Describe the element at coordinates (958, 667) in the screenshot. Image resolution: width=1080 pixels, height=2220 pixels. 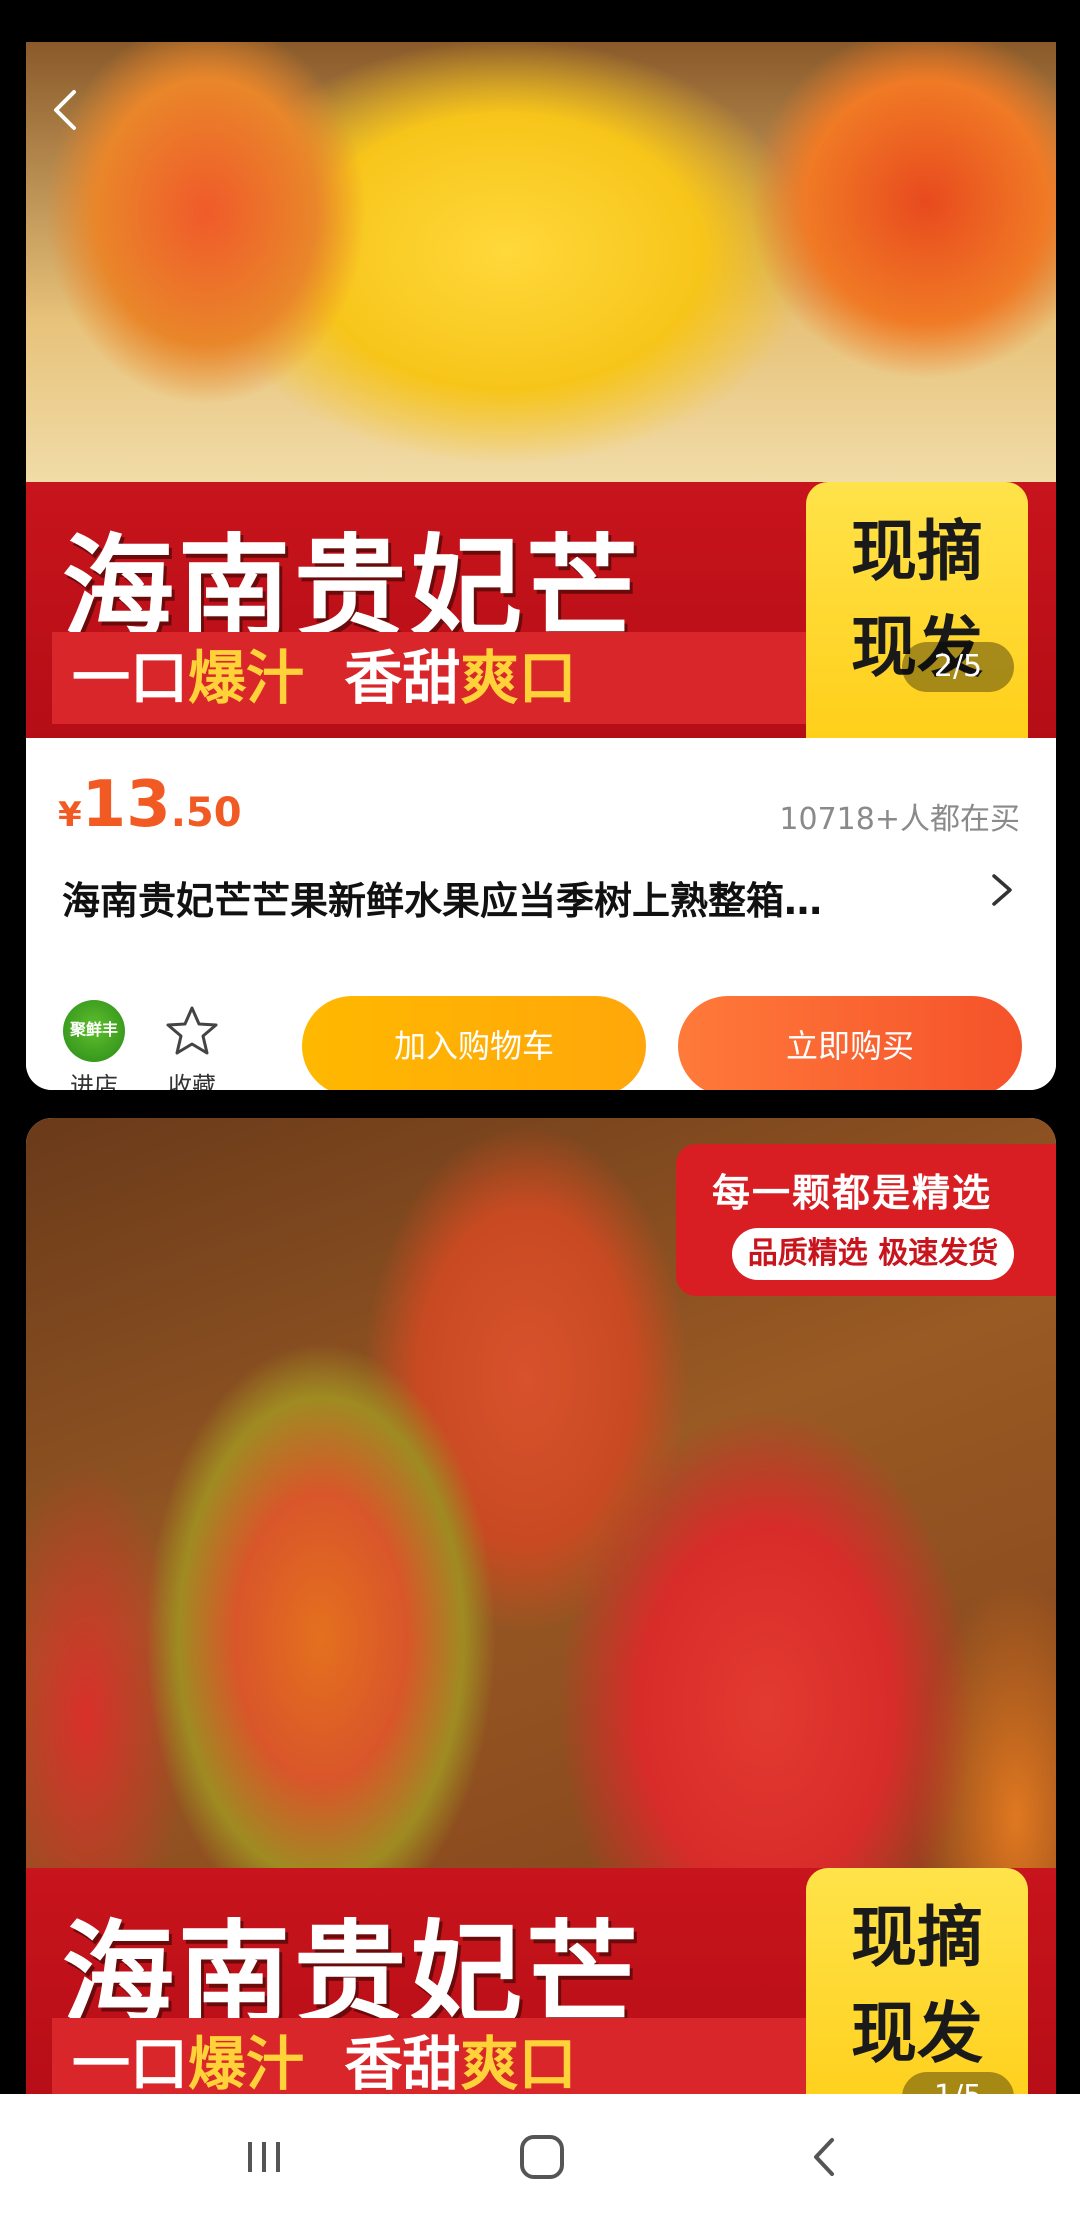
I see `image-counter: 2/5` at that location.